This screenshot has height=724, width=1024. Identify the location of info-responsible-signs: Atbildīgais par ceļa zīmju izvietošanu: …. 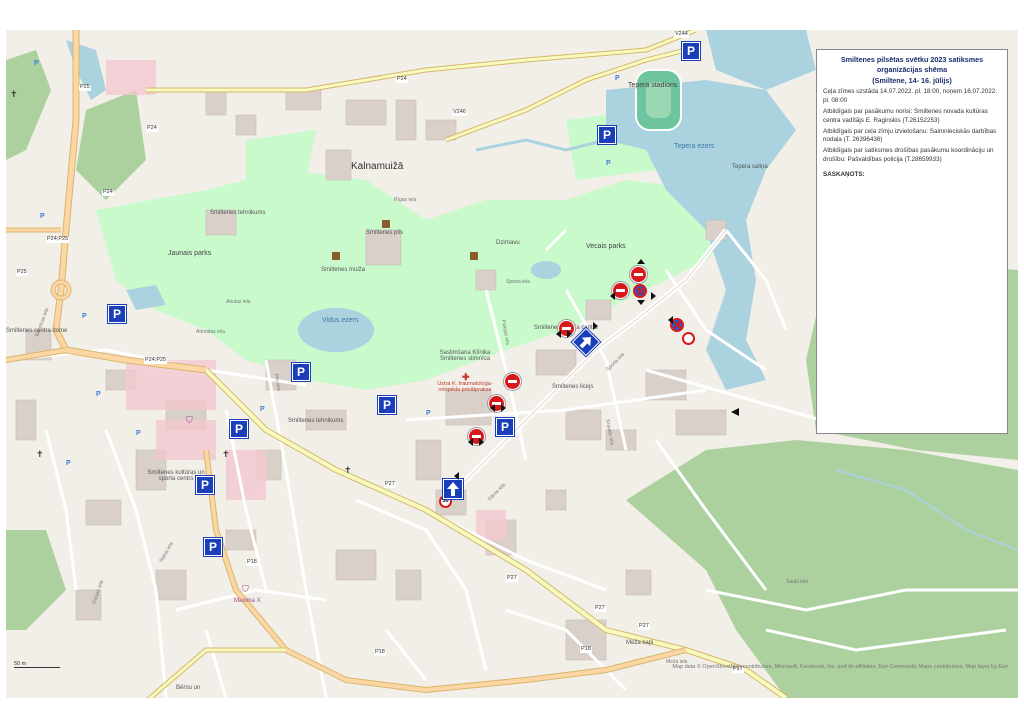
(910, 135).